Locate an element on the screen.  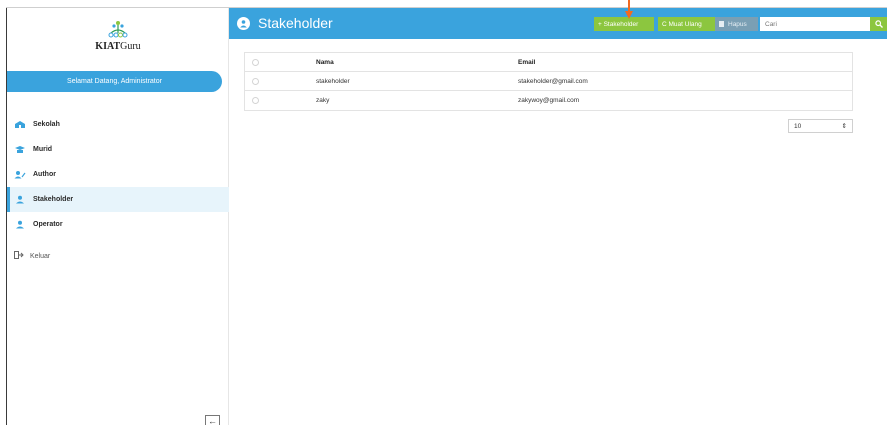
cell-email: zakywoy@gmail.com is located at coordinates (549, 100).